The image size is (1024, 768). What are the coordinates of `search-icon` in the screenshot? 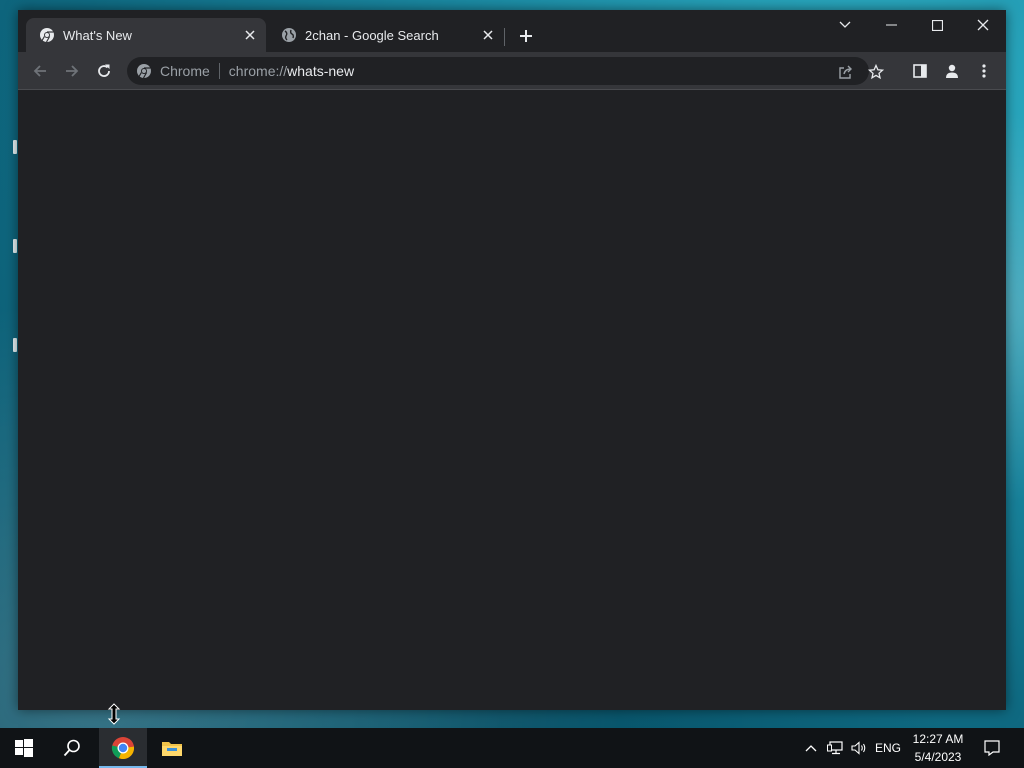 It's located at (71, 748).